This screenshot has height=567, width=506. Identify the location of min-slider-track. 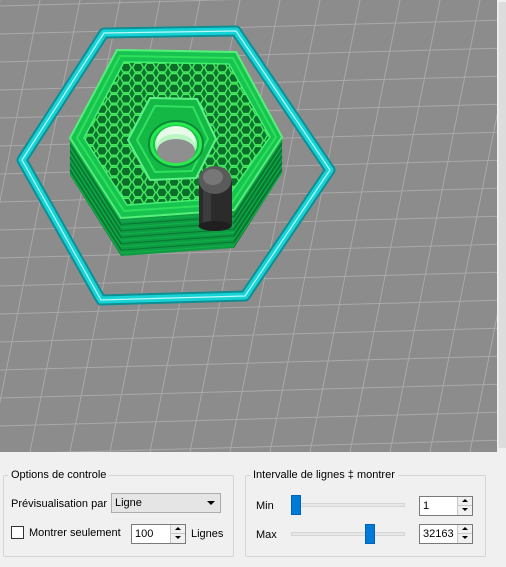
(348, 505).